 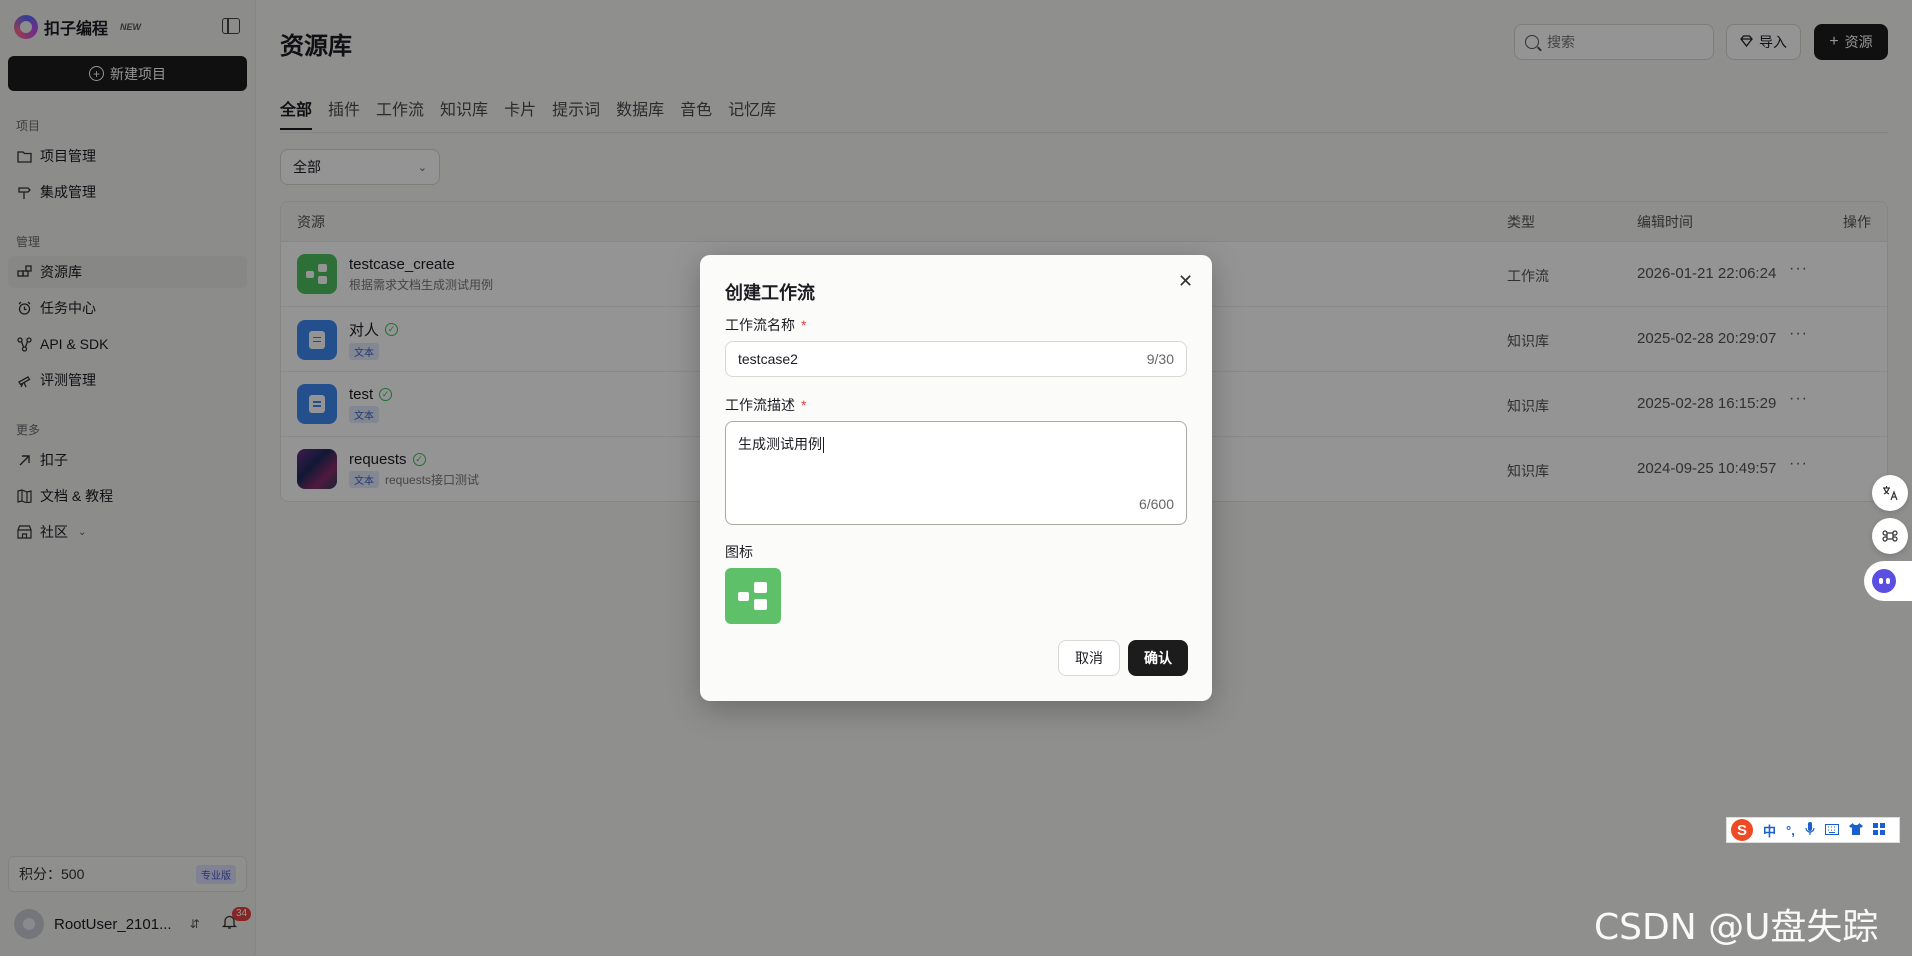 What do you see at coordinates (1884, 581) in the screenshot?
I see `bot-icon` at bounding box center [1884, 581].